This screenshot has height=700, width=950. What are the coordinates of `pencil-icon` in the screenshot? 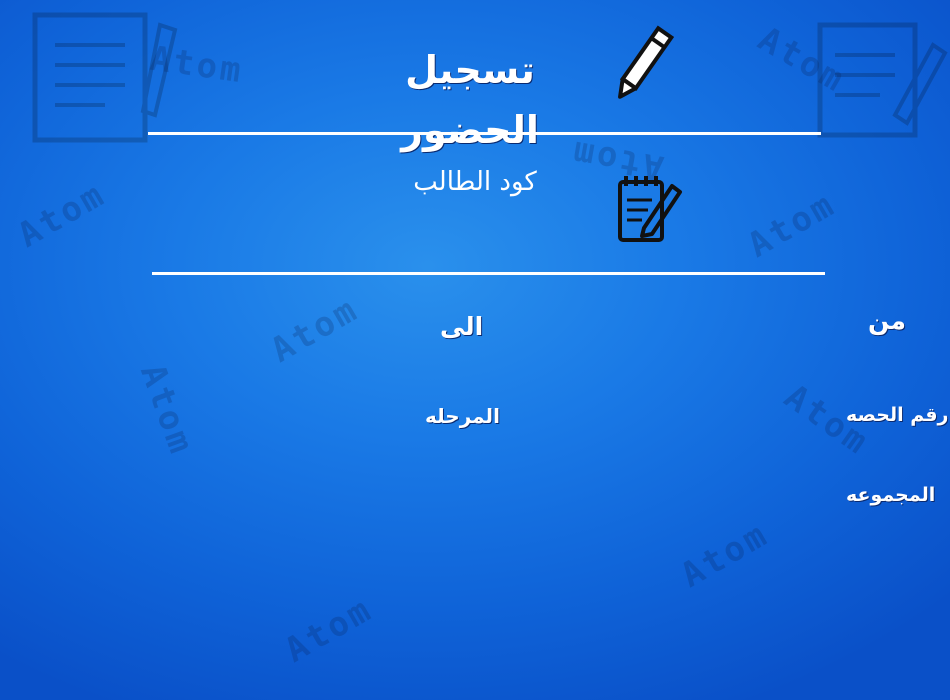 It's located at (646, 62).